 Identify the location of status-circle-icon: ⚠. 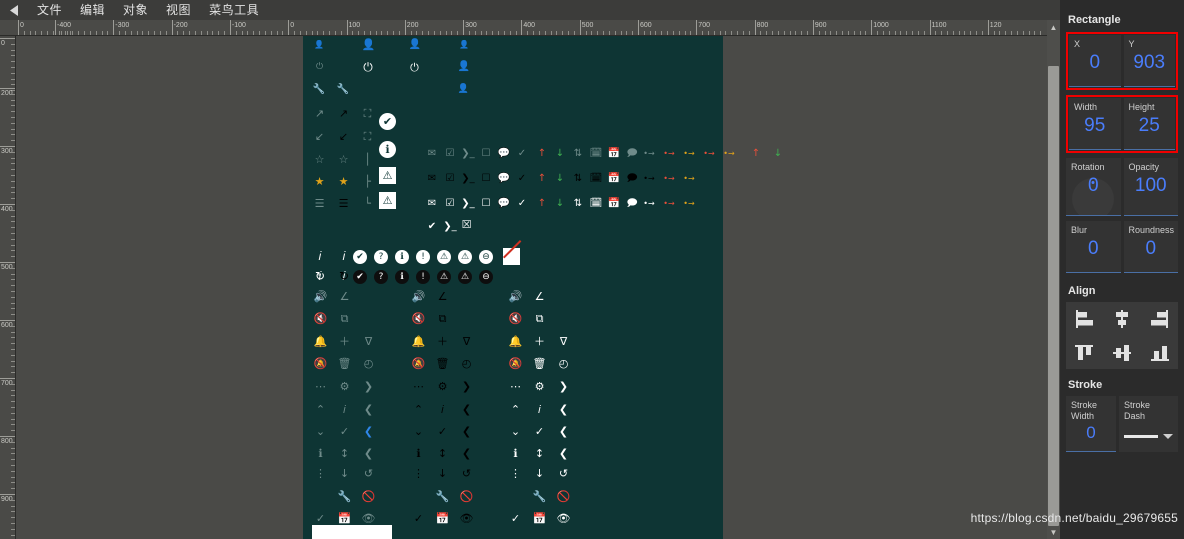
(465, 277).